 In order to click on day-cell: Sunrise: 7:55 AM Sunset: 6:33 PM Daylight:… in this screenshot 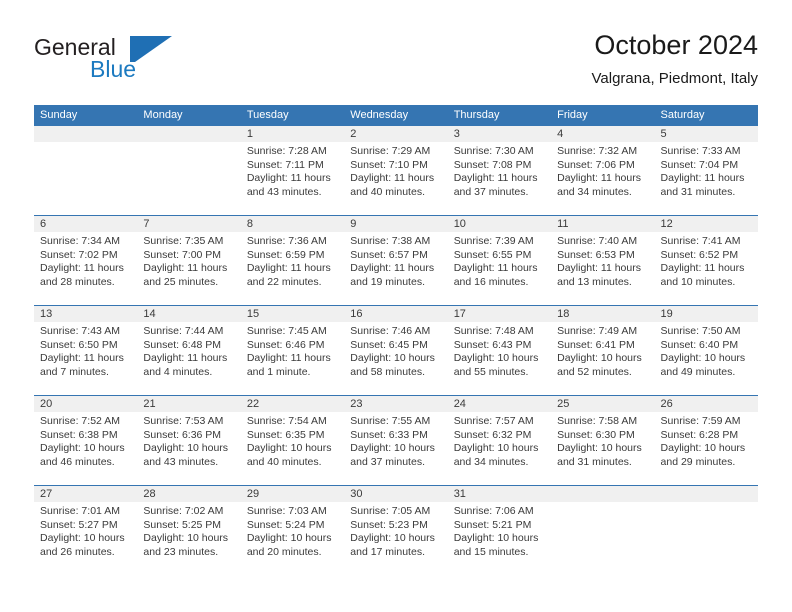, I will do `click(395, 448)`.